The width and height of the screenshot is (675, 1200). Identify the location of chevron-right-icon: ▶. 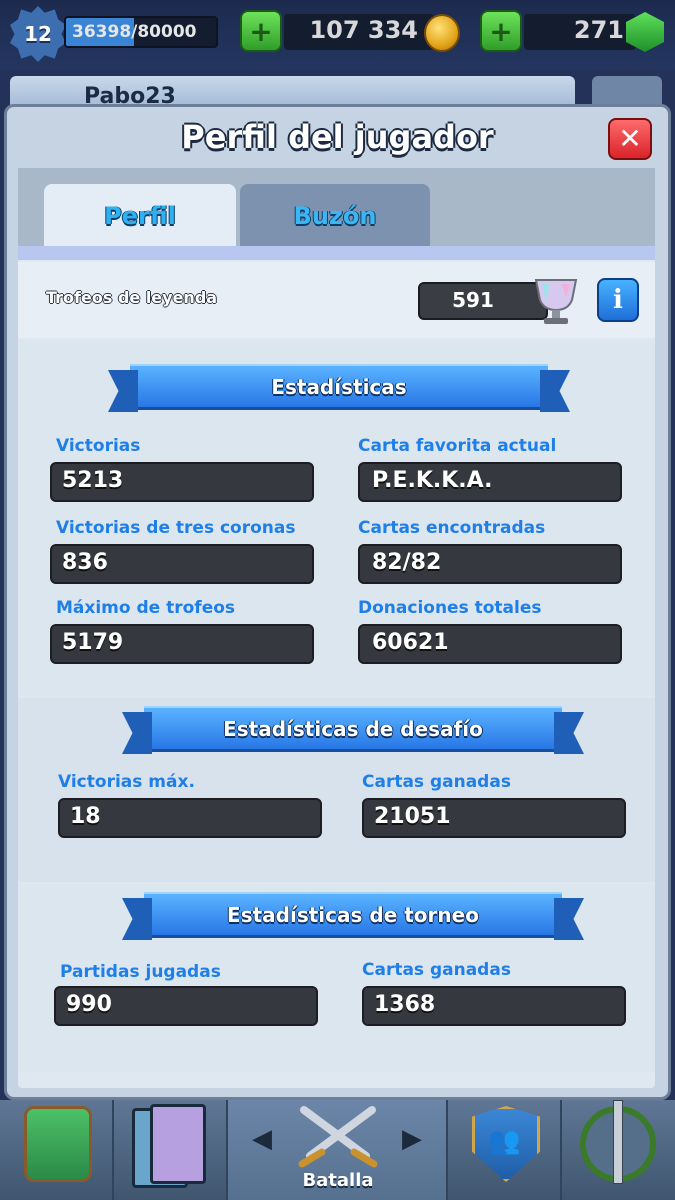
(412, 1139).